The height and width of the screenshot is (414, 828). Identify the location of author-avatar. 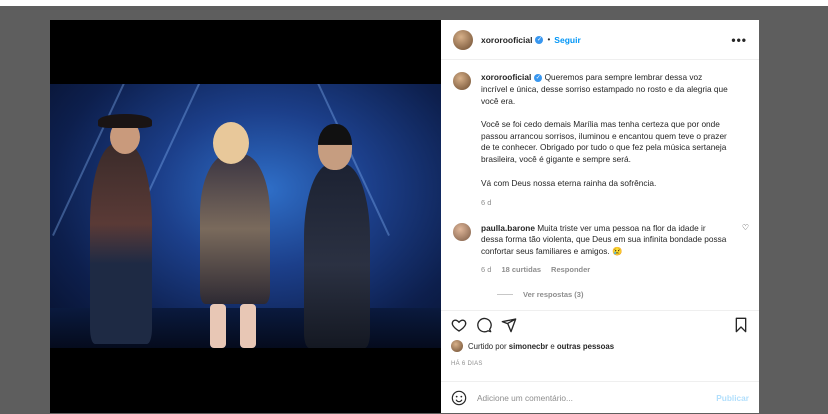
(463, 39).